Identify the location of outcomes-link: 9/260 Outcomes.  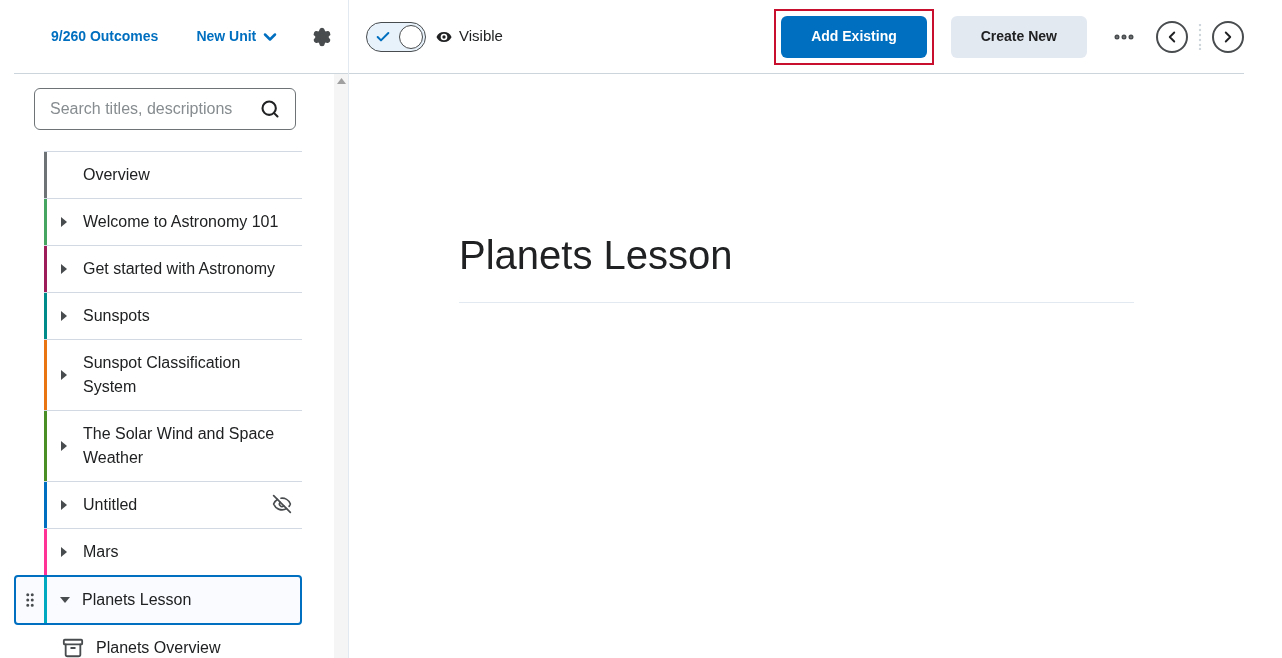
(105, 36).